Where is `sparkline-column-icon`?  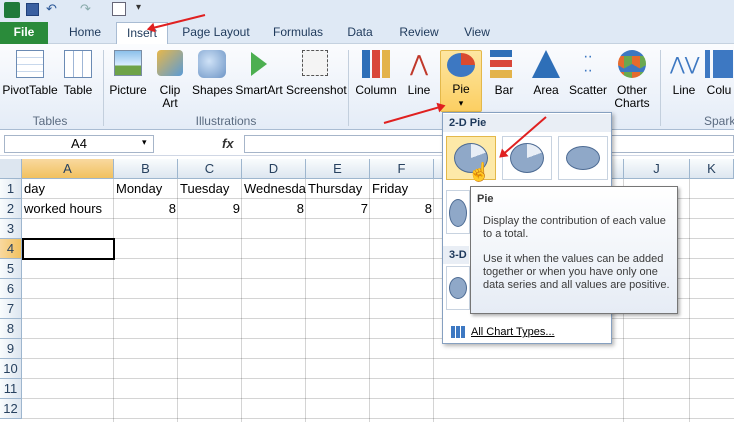
sparkline-column-icon is located at coordinates (719, 64).